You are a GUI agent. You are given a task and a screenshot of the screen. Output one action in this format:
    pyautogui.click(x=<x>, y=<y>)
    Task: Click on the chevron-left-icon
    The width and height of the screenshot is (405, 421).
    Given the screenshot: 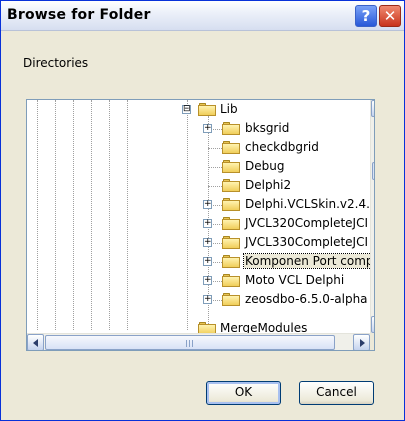 What is the action you would take?
    pyautogui.click(x=35, y=343)
    